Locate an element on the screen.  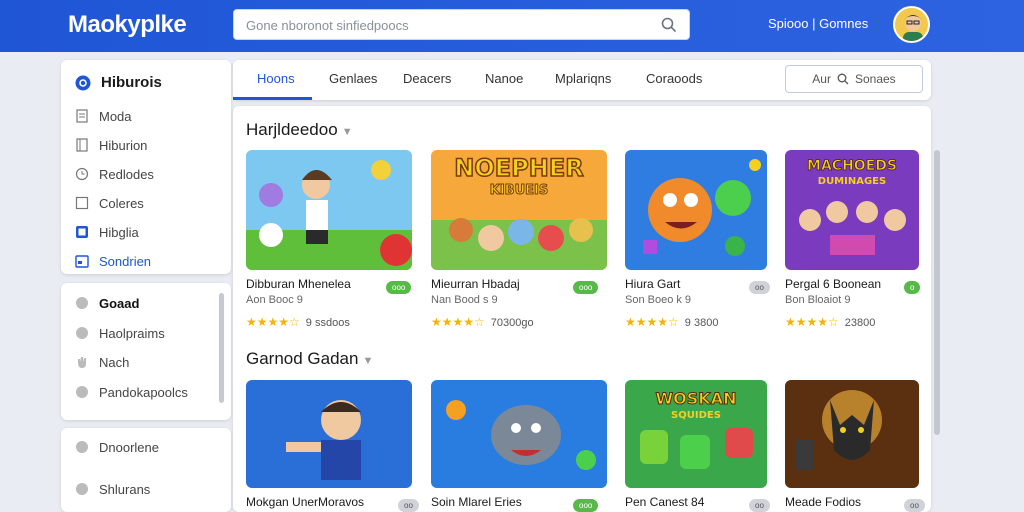
game-title: Mokgan UnerMoravos is located at coordinates (305, 502).